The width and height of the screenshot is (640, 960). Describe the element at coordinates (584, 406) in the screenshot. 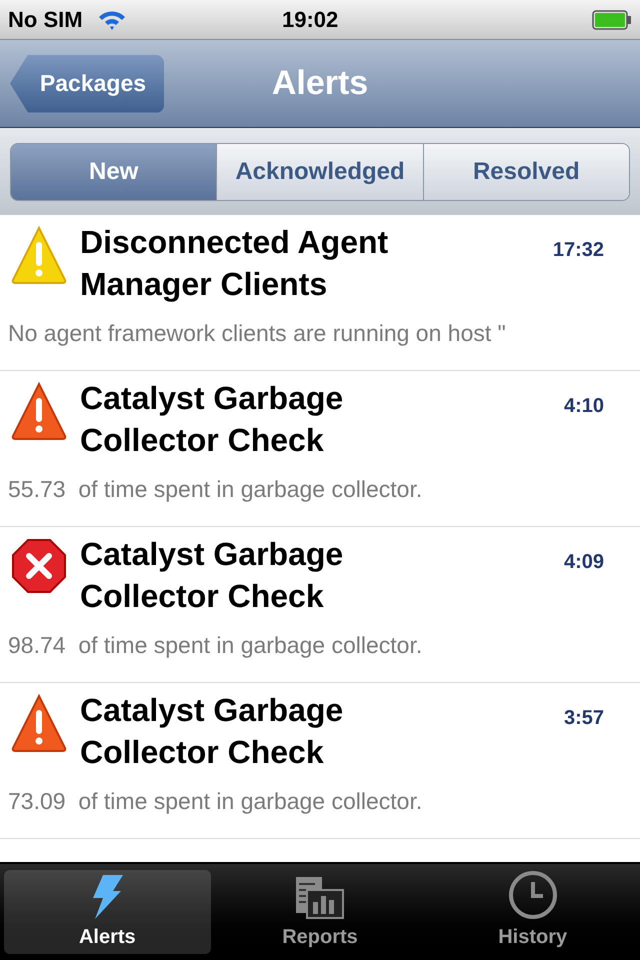

I see `alert-time: 4:10` at that location.